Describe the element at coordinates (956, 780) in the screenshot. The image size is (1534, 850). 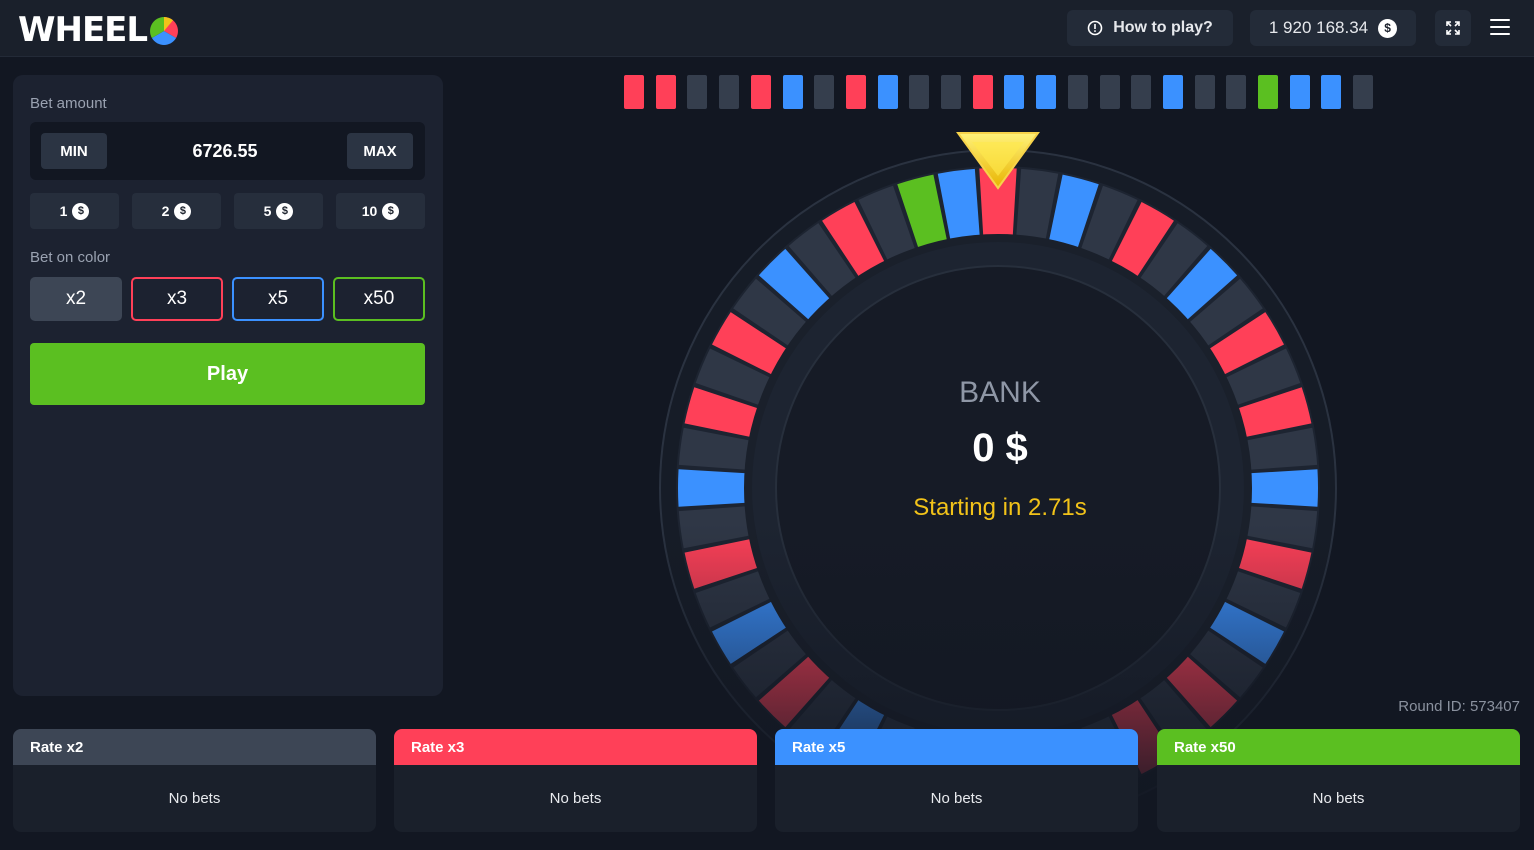
I see `rate-card-x5: Rate x5 No bets` at that location.